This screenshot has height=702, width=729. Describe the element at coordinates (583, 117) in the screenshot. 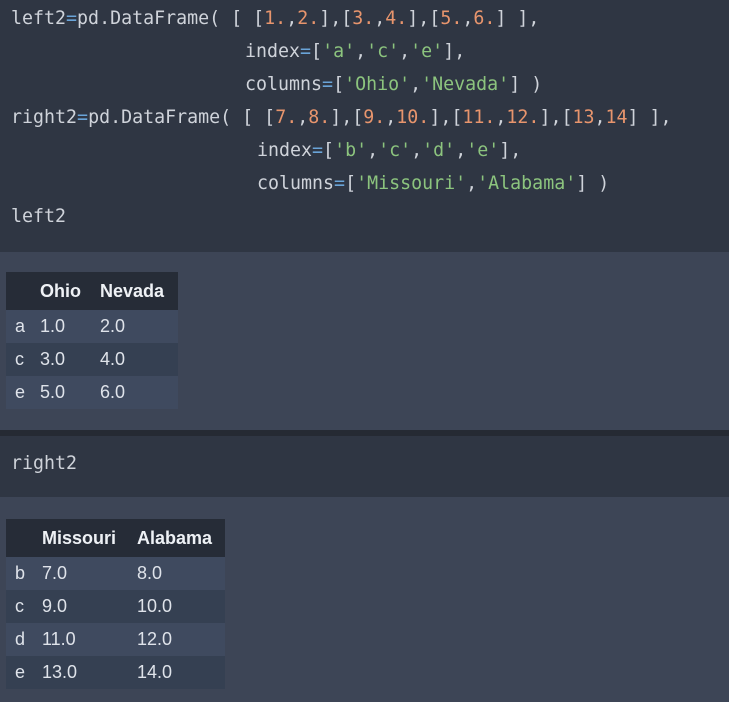

I see `code-token-num: 13` at that location.